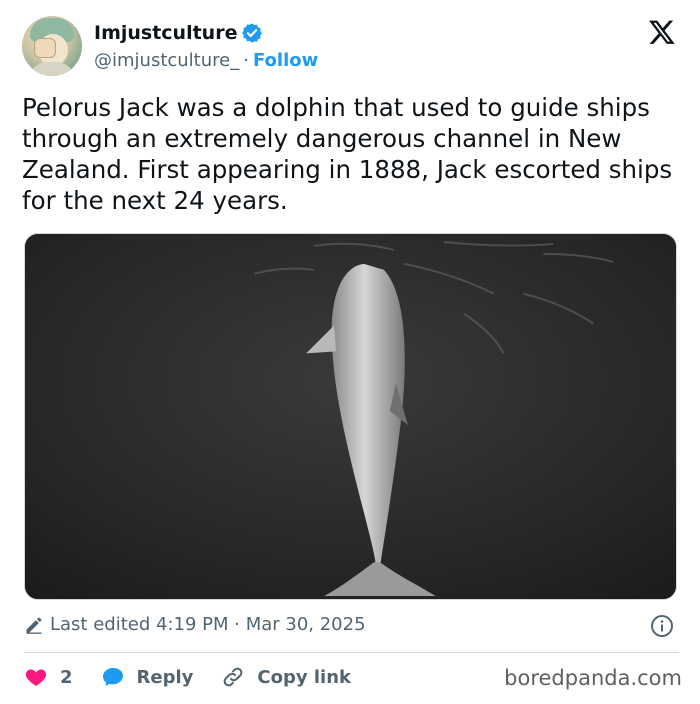 Image resolution: width=700 pixels, height=704 pixels. Describe the element at coordinates (165, 677) in the screenshot. I see `reply-label: Reply` at that location.